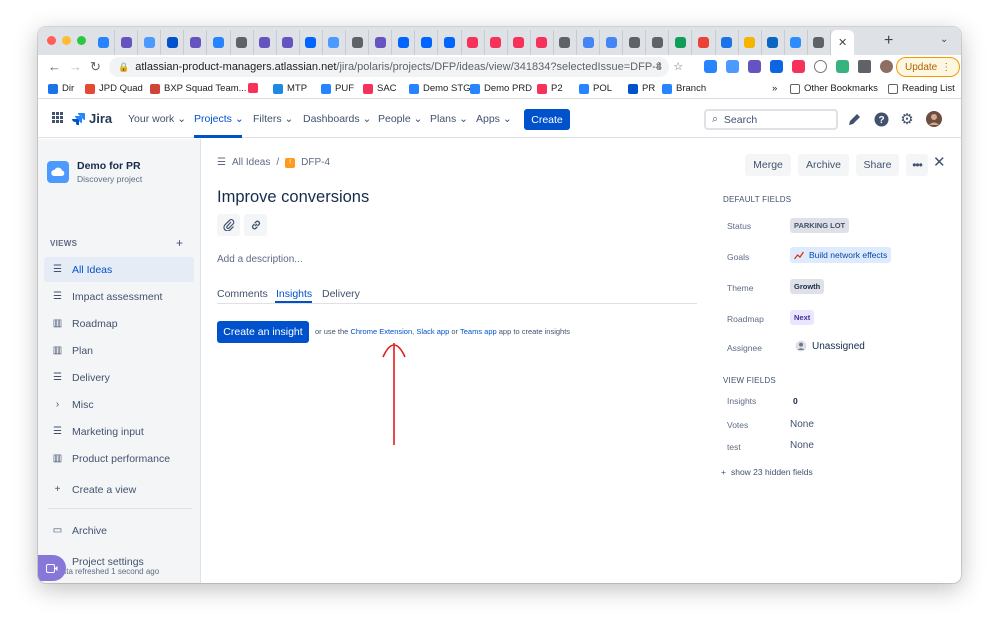 The image size is (999, 633). What do you see at coordinates (774, 88) in the screenshot?
I see `bookmarks-overflow: »` at bounding box center [774, 88].